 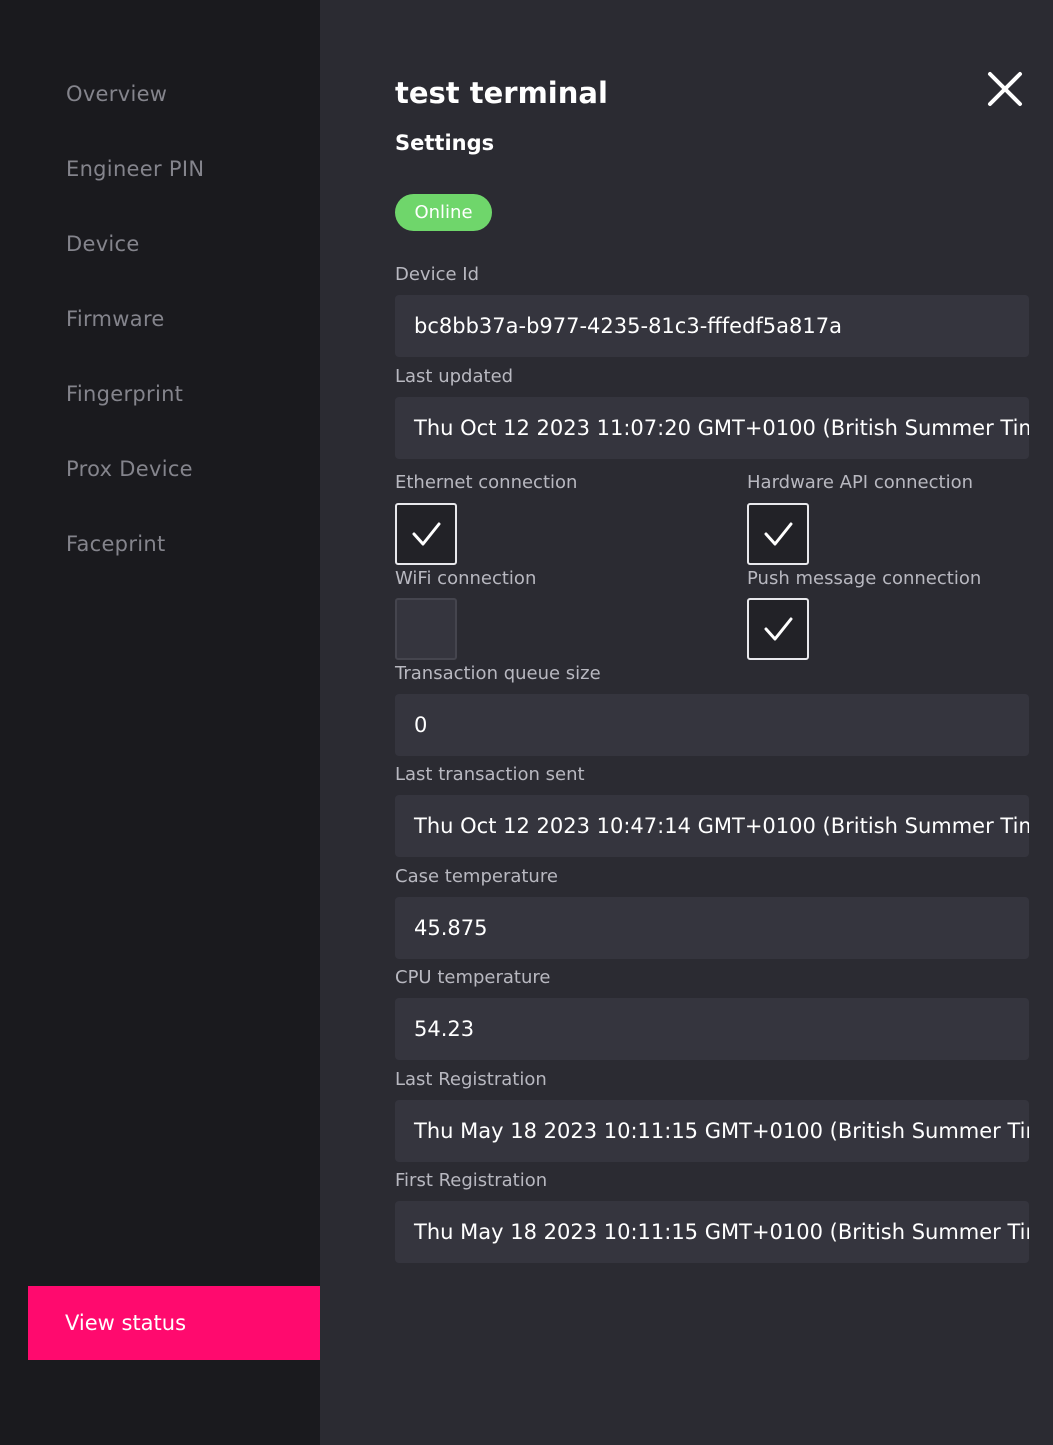 I want to click on cpu-temperature-label: CPU temperature, so click(x=473, y=977).